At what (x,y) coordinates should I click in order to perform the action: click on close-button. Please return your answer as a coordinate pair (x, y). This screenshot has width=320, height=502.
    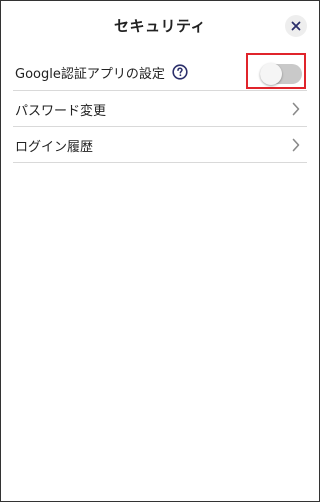
    Looking at the image, I should click on (296, 26).